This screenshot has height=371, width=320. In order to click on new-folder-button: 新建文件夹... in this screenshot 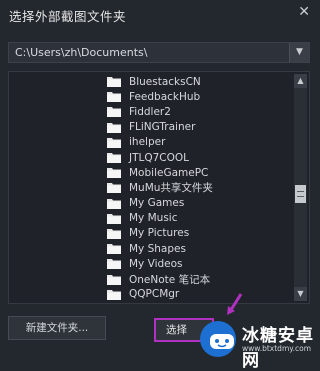, I will do `click(57, 328)`.